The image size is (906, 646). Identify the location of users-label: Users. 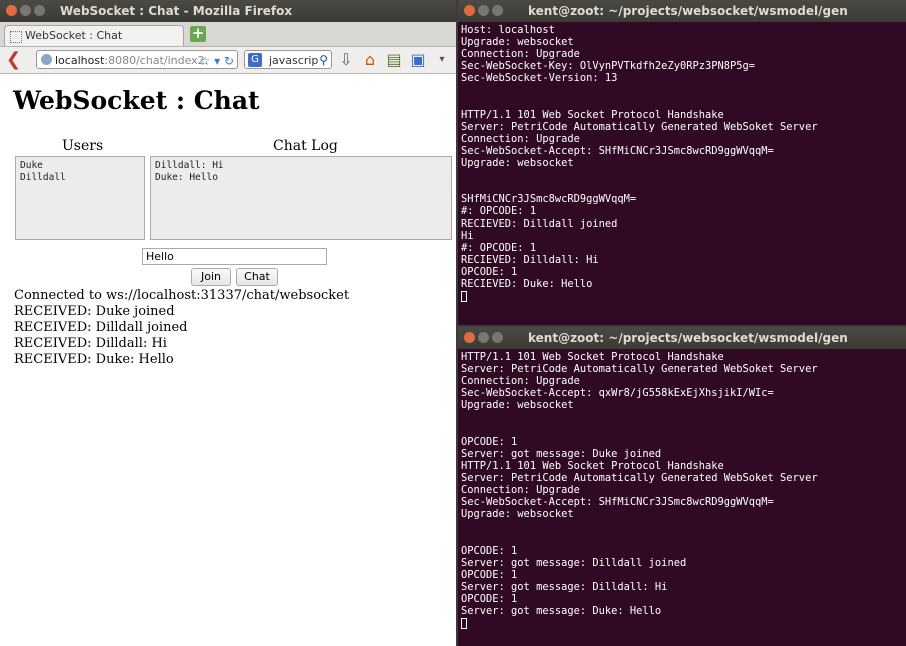
(83, 146).